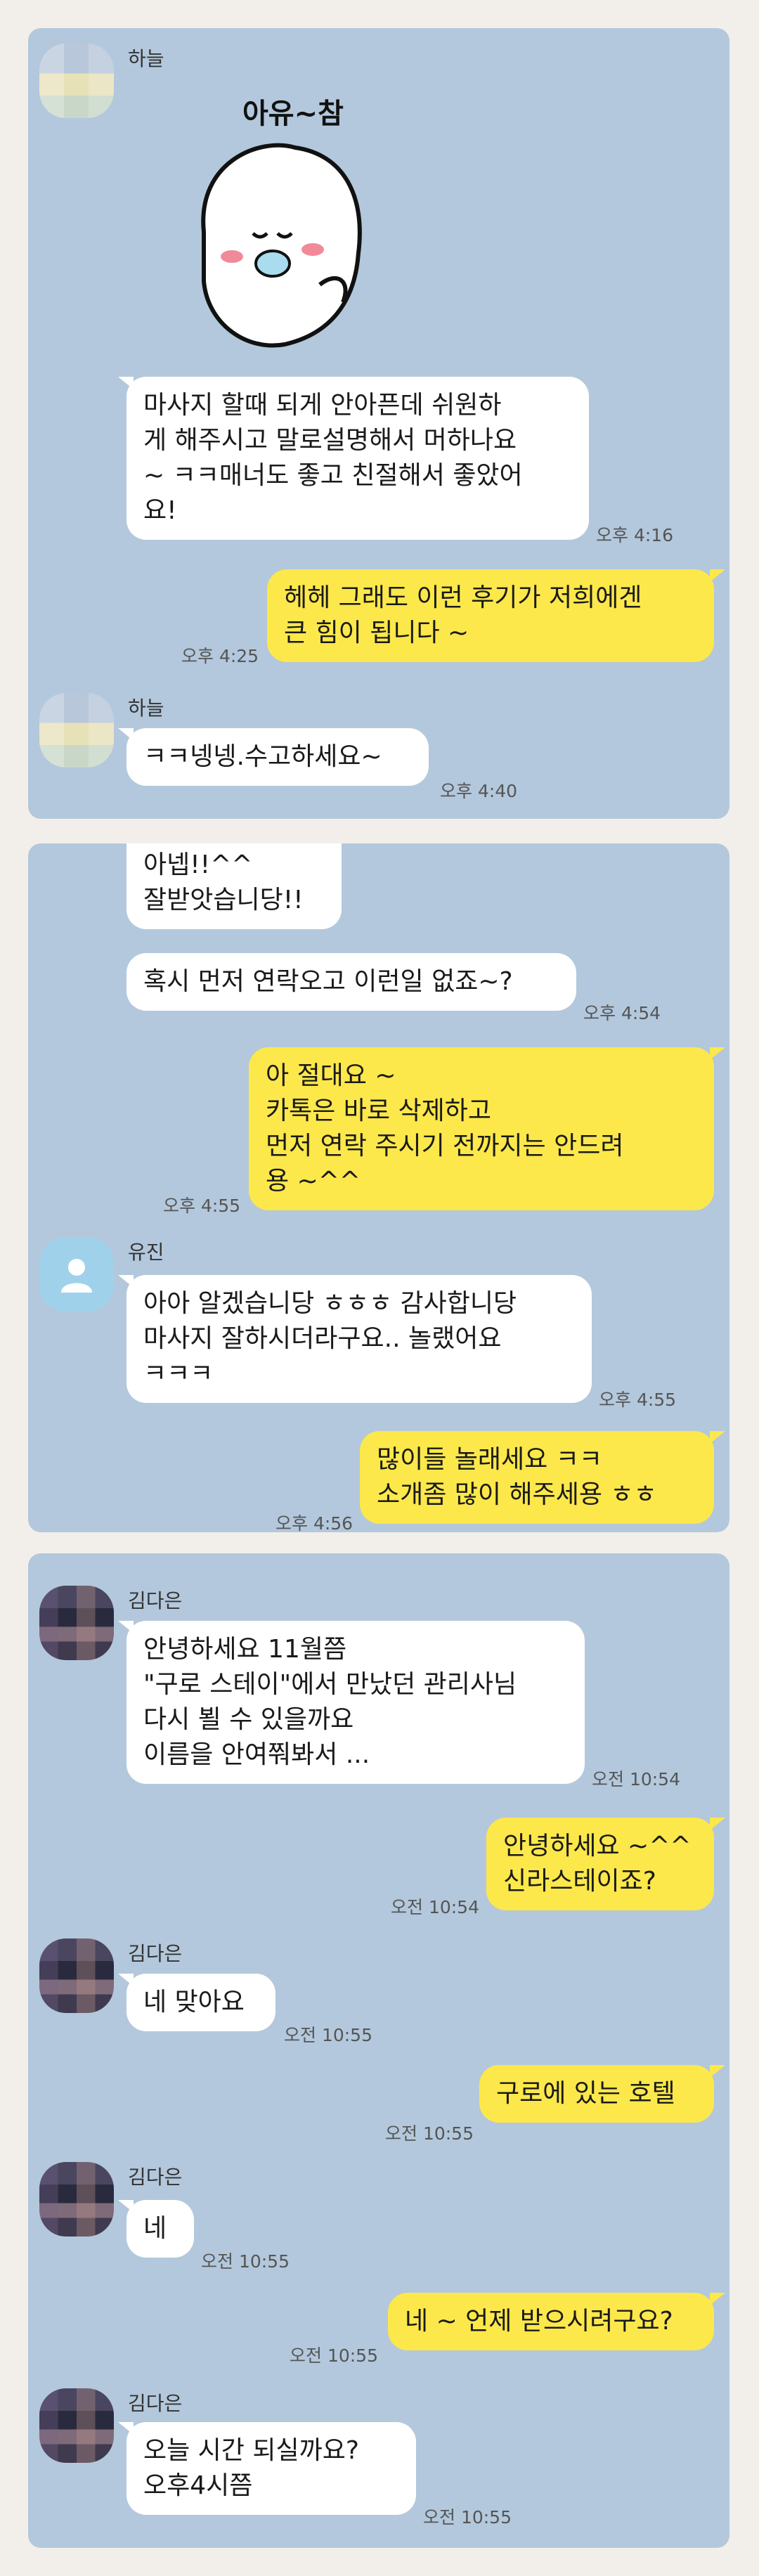 The height and width of the screenshot is (2576, 759). What do you see at coordinates (596, 2094) in the screenshot?
I see `my-message-bubble: 구로에 있는 호텔` at bounding box center [596, 2094].